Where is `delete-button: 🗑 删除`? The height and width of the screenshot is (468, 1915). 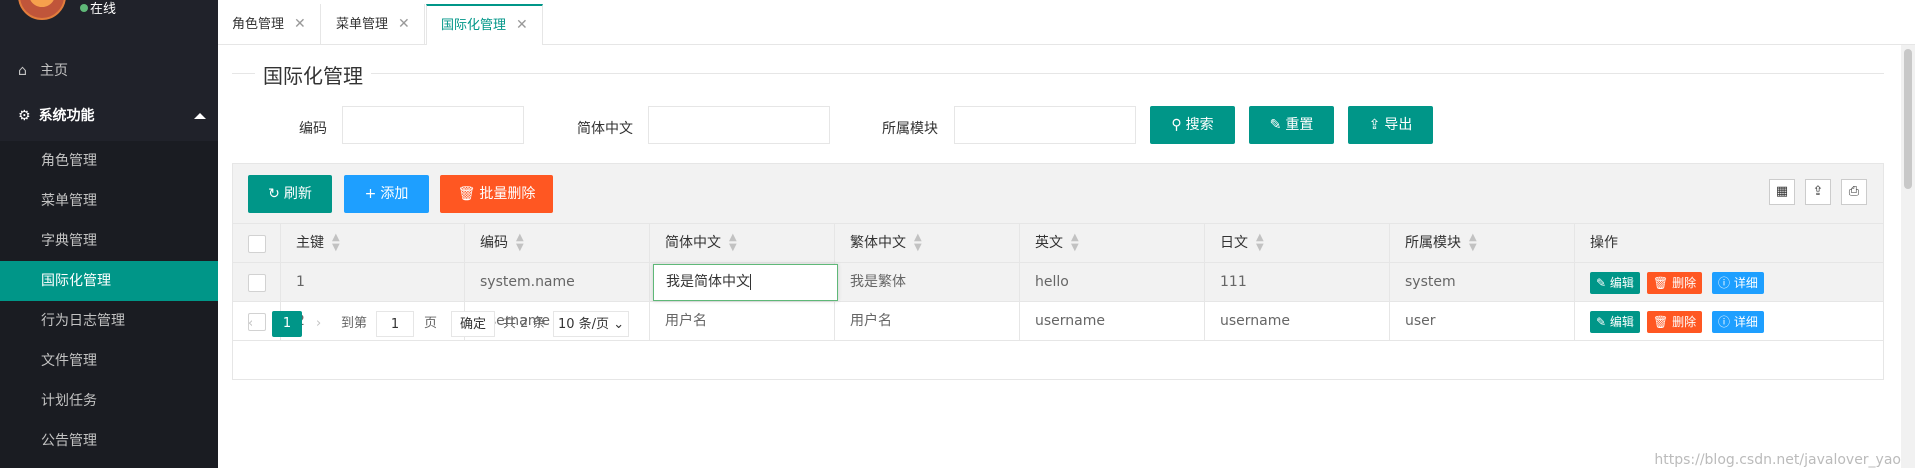 delete-button: 🗑 删除 is located at coordinates (1675, 283).